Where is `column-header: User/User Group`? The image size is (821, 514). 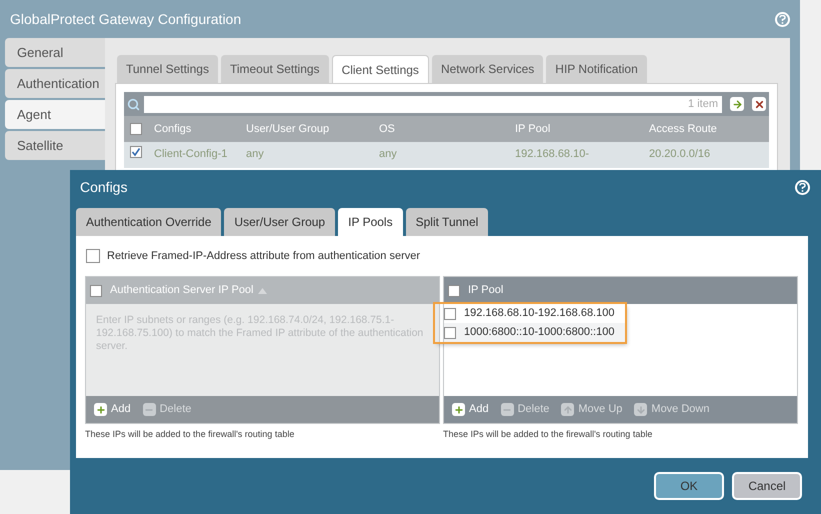
column-header: User/User Group is located at coordinates (287, 129).